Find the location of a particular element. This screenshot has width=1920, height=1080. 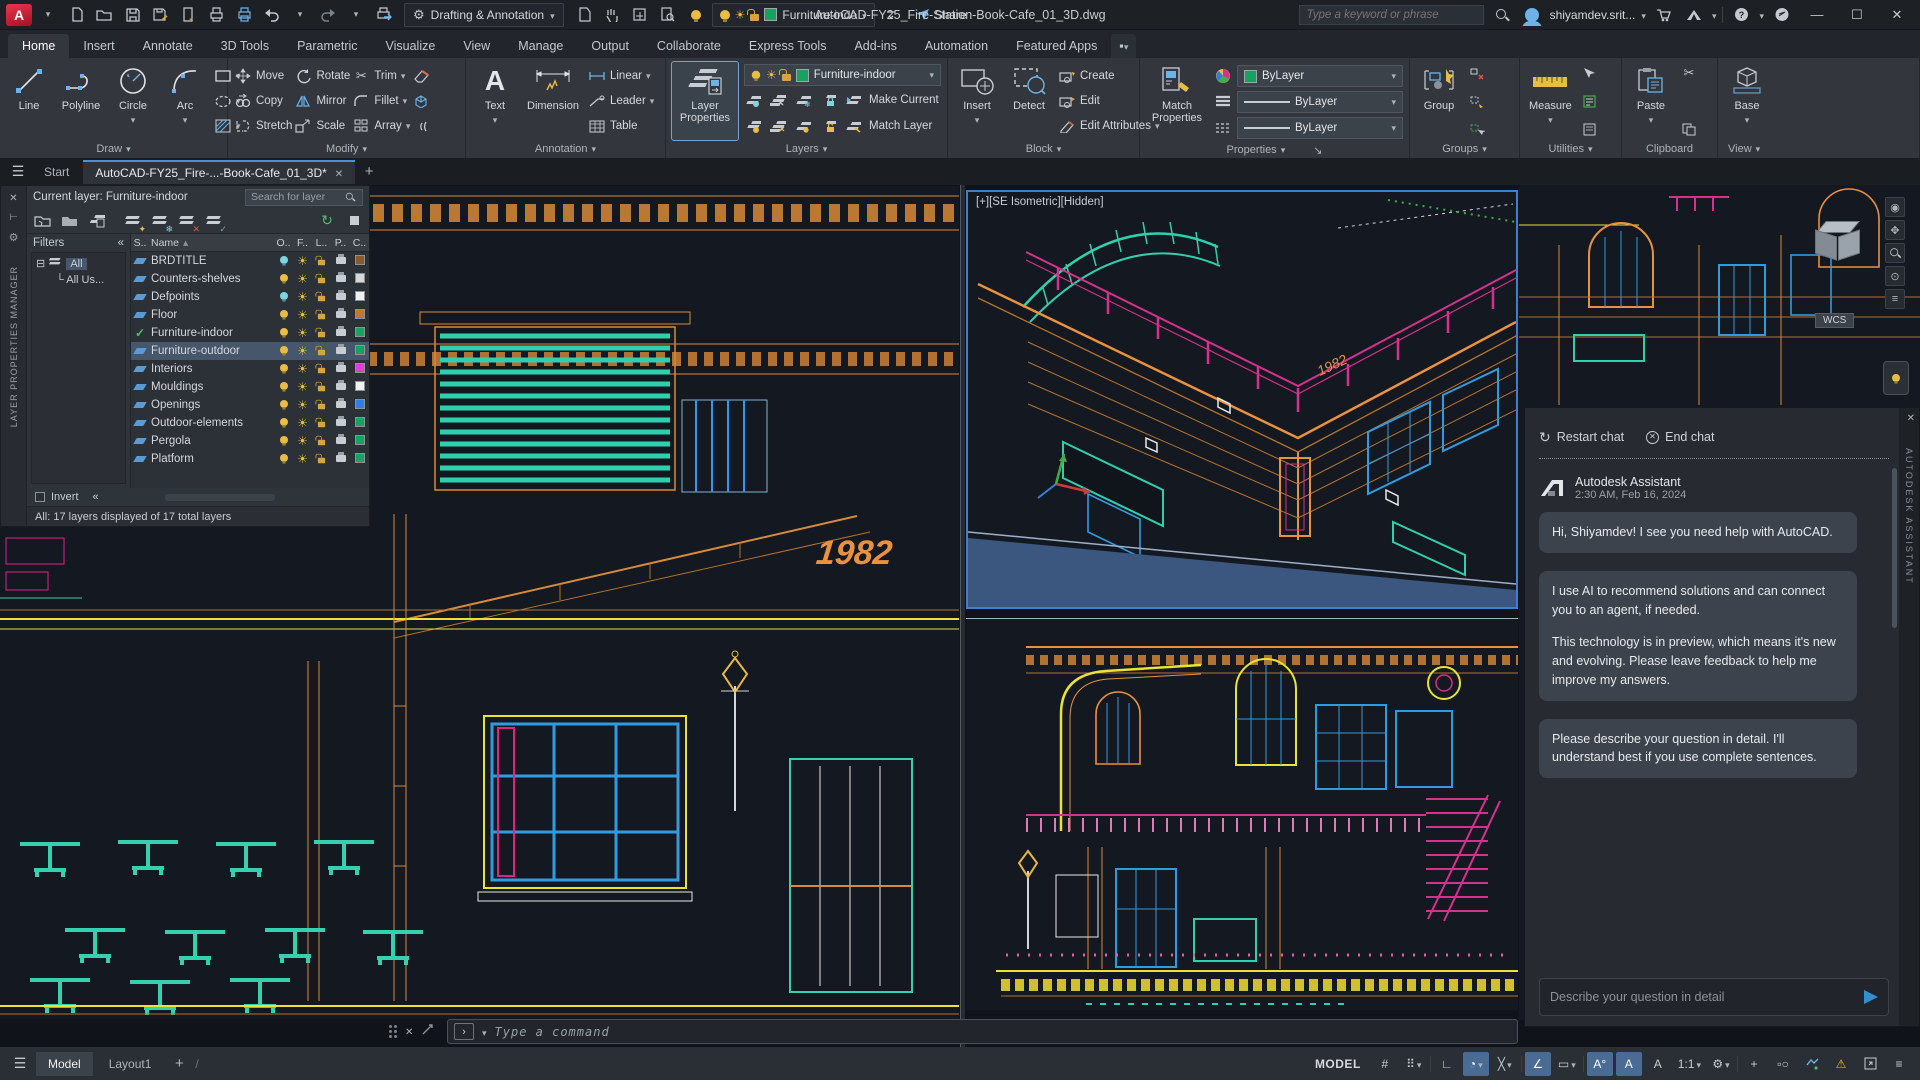

viewport-bottom-elevation is located at coordinates (1242, 814).